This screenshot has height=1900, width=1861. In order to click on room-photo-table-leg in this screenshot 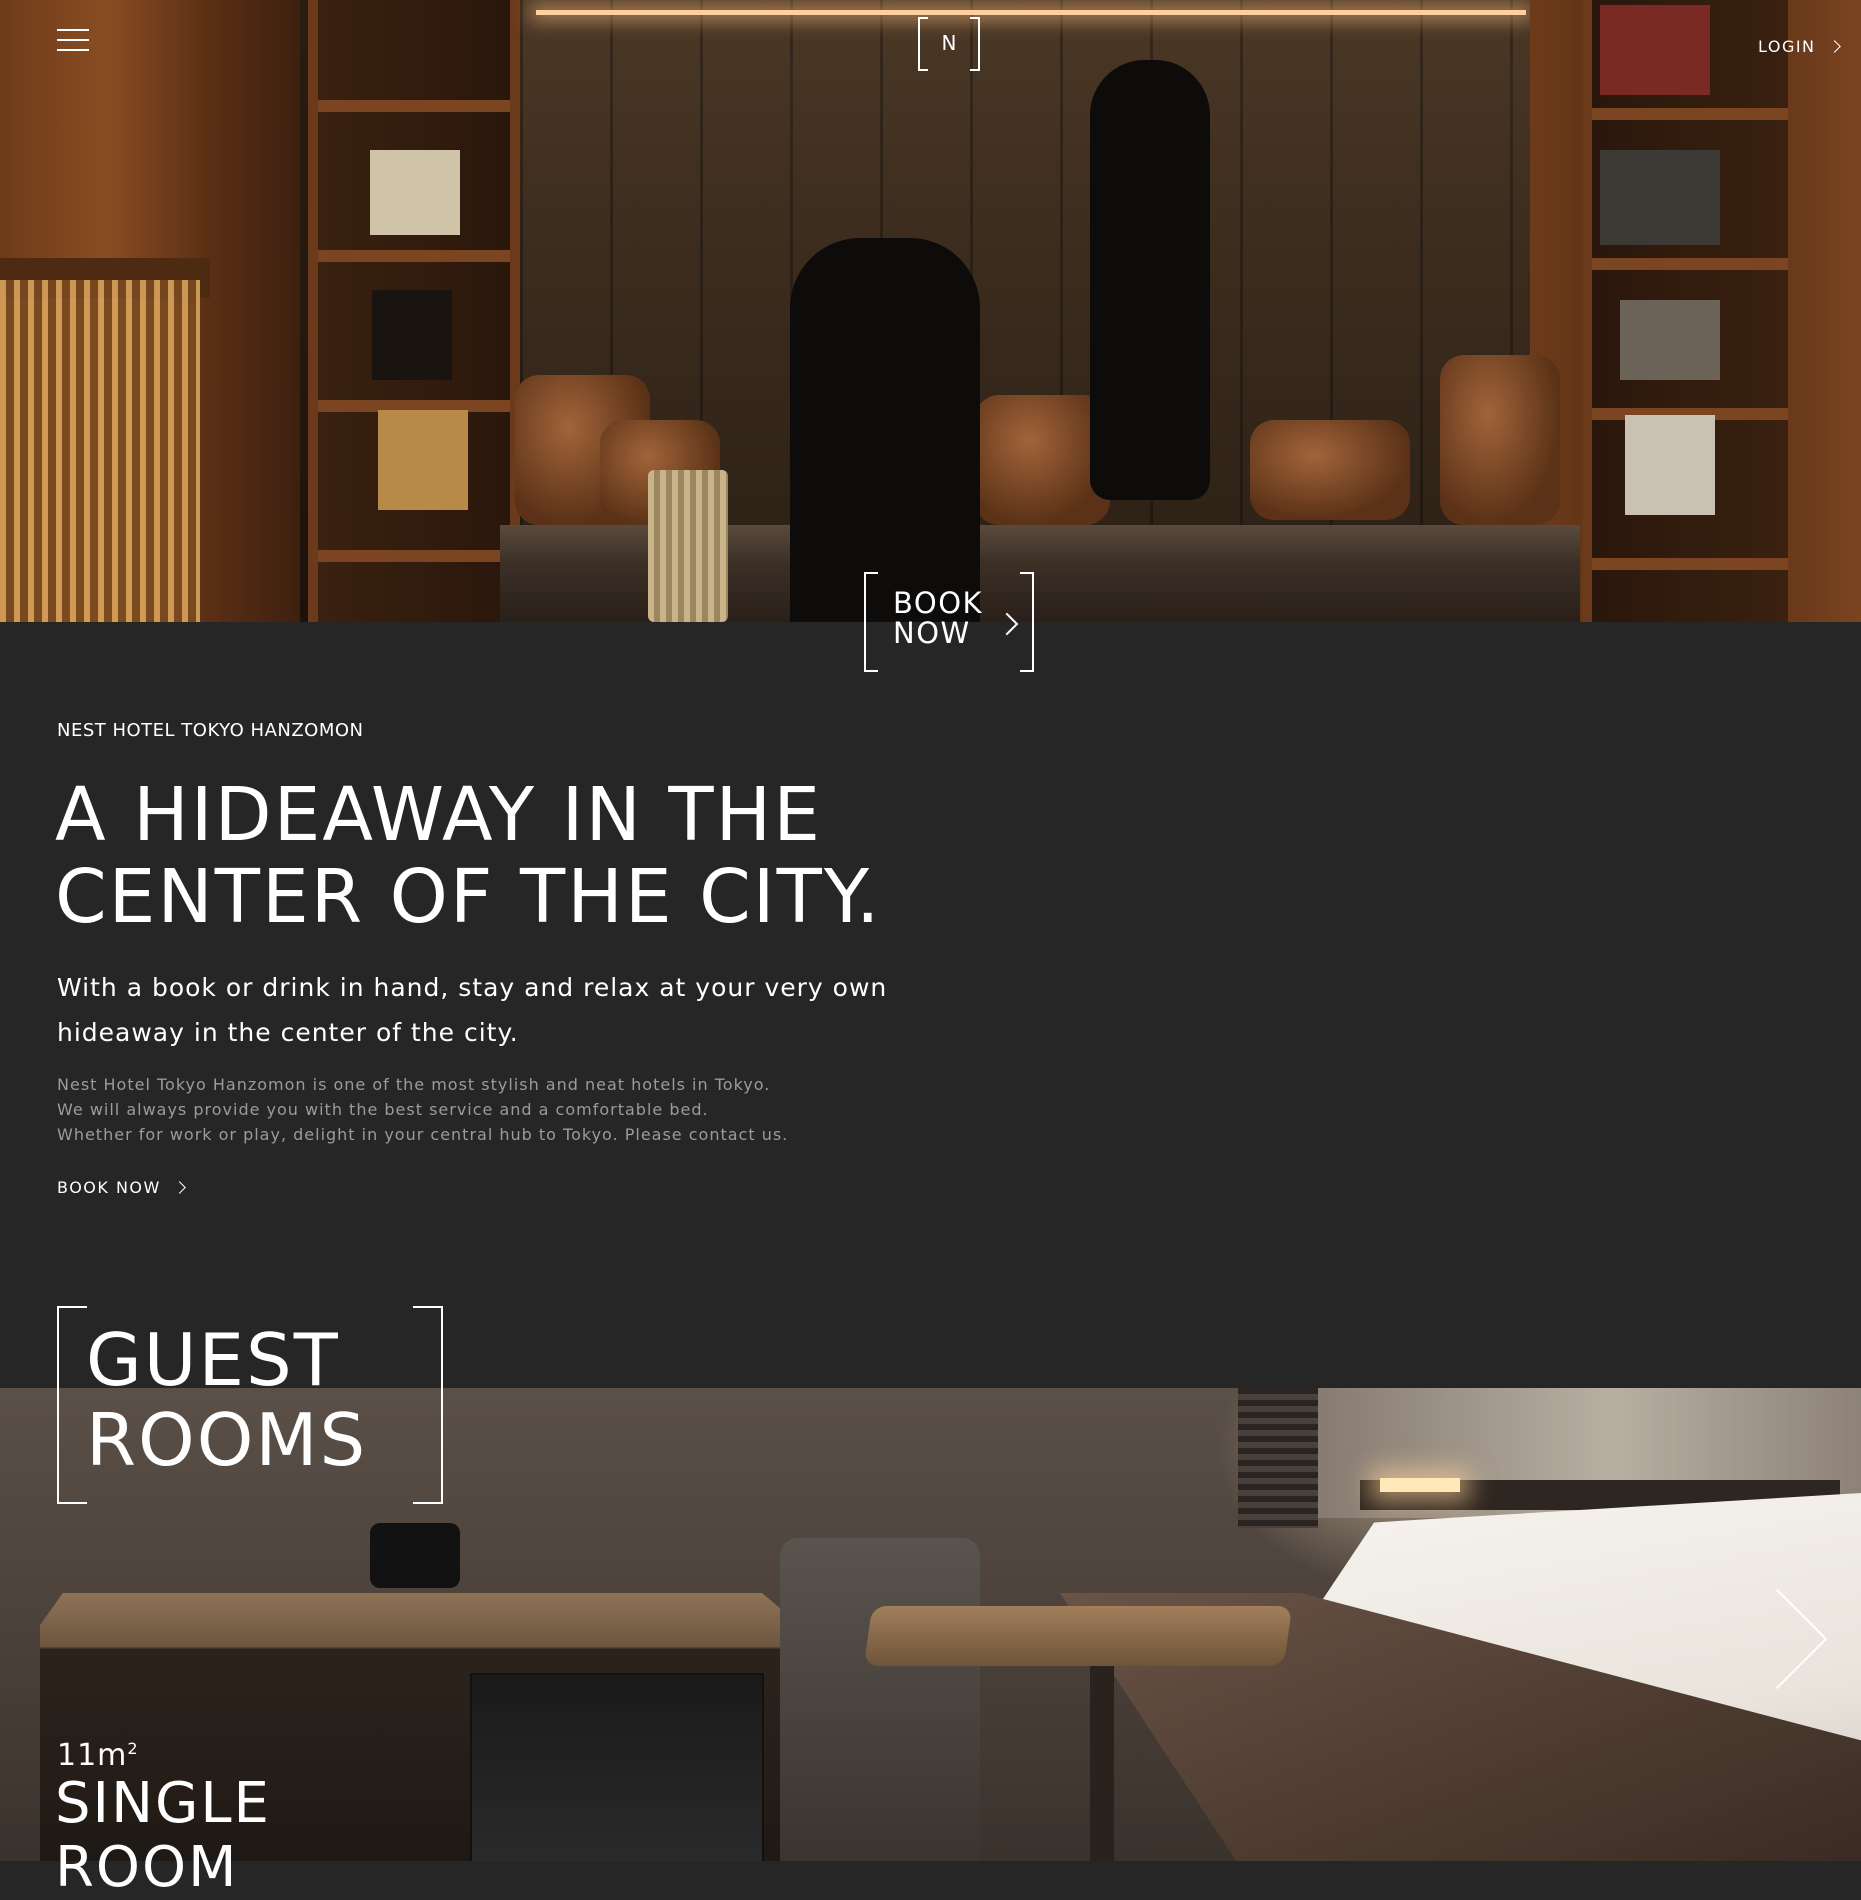, I will do `click(1102, 1762)`.